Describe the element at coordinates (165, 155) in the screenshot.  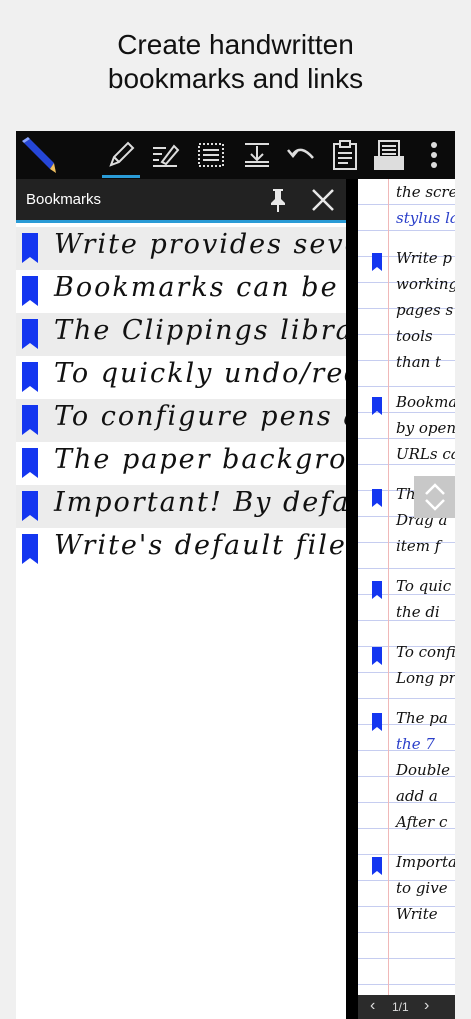
I see `eraser-icon` at that location.